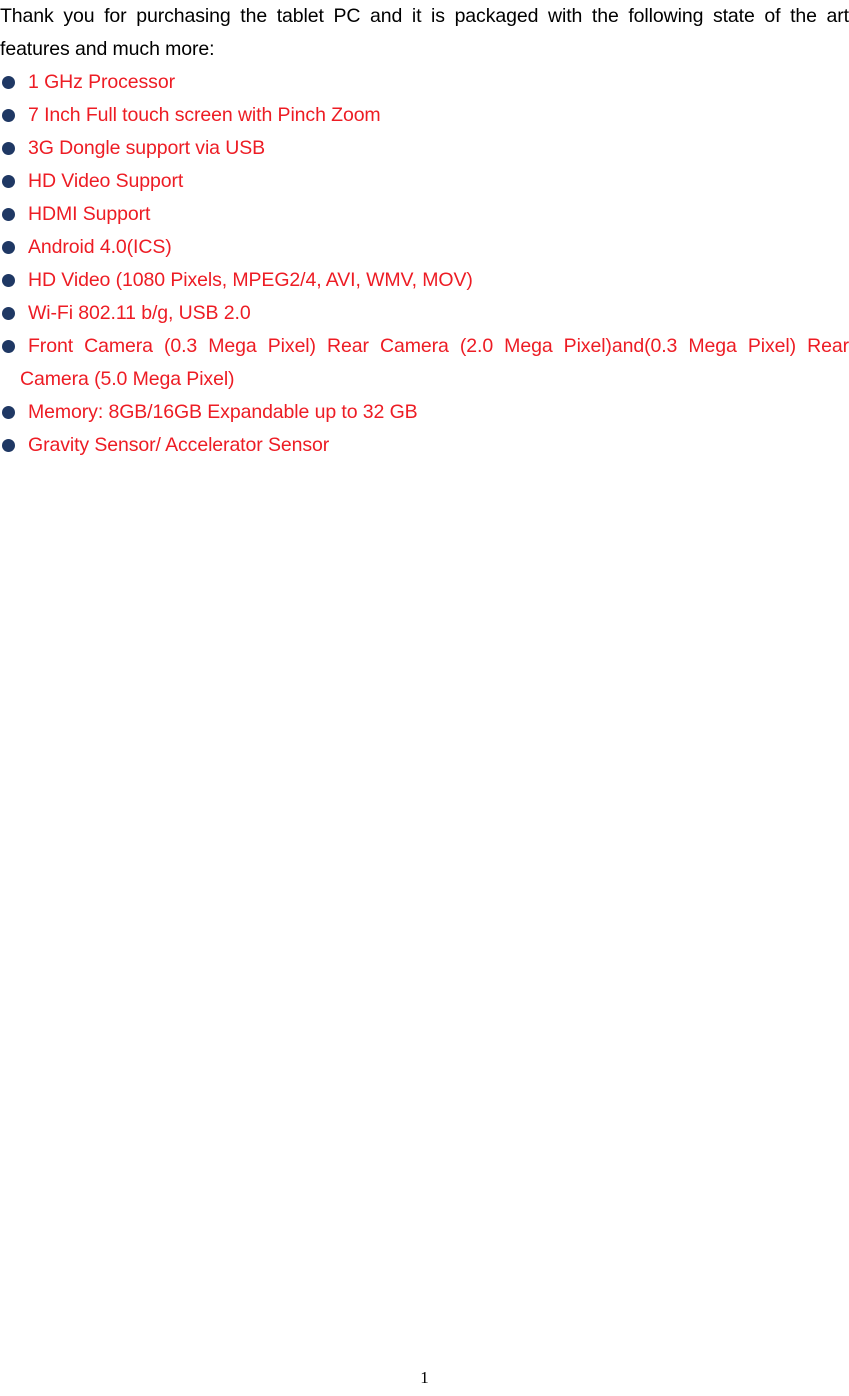  I want to click on list-item: Wi-Fi 802.11 b/g, USB 2.0, so click(424, 313).